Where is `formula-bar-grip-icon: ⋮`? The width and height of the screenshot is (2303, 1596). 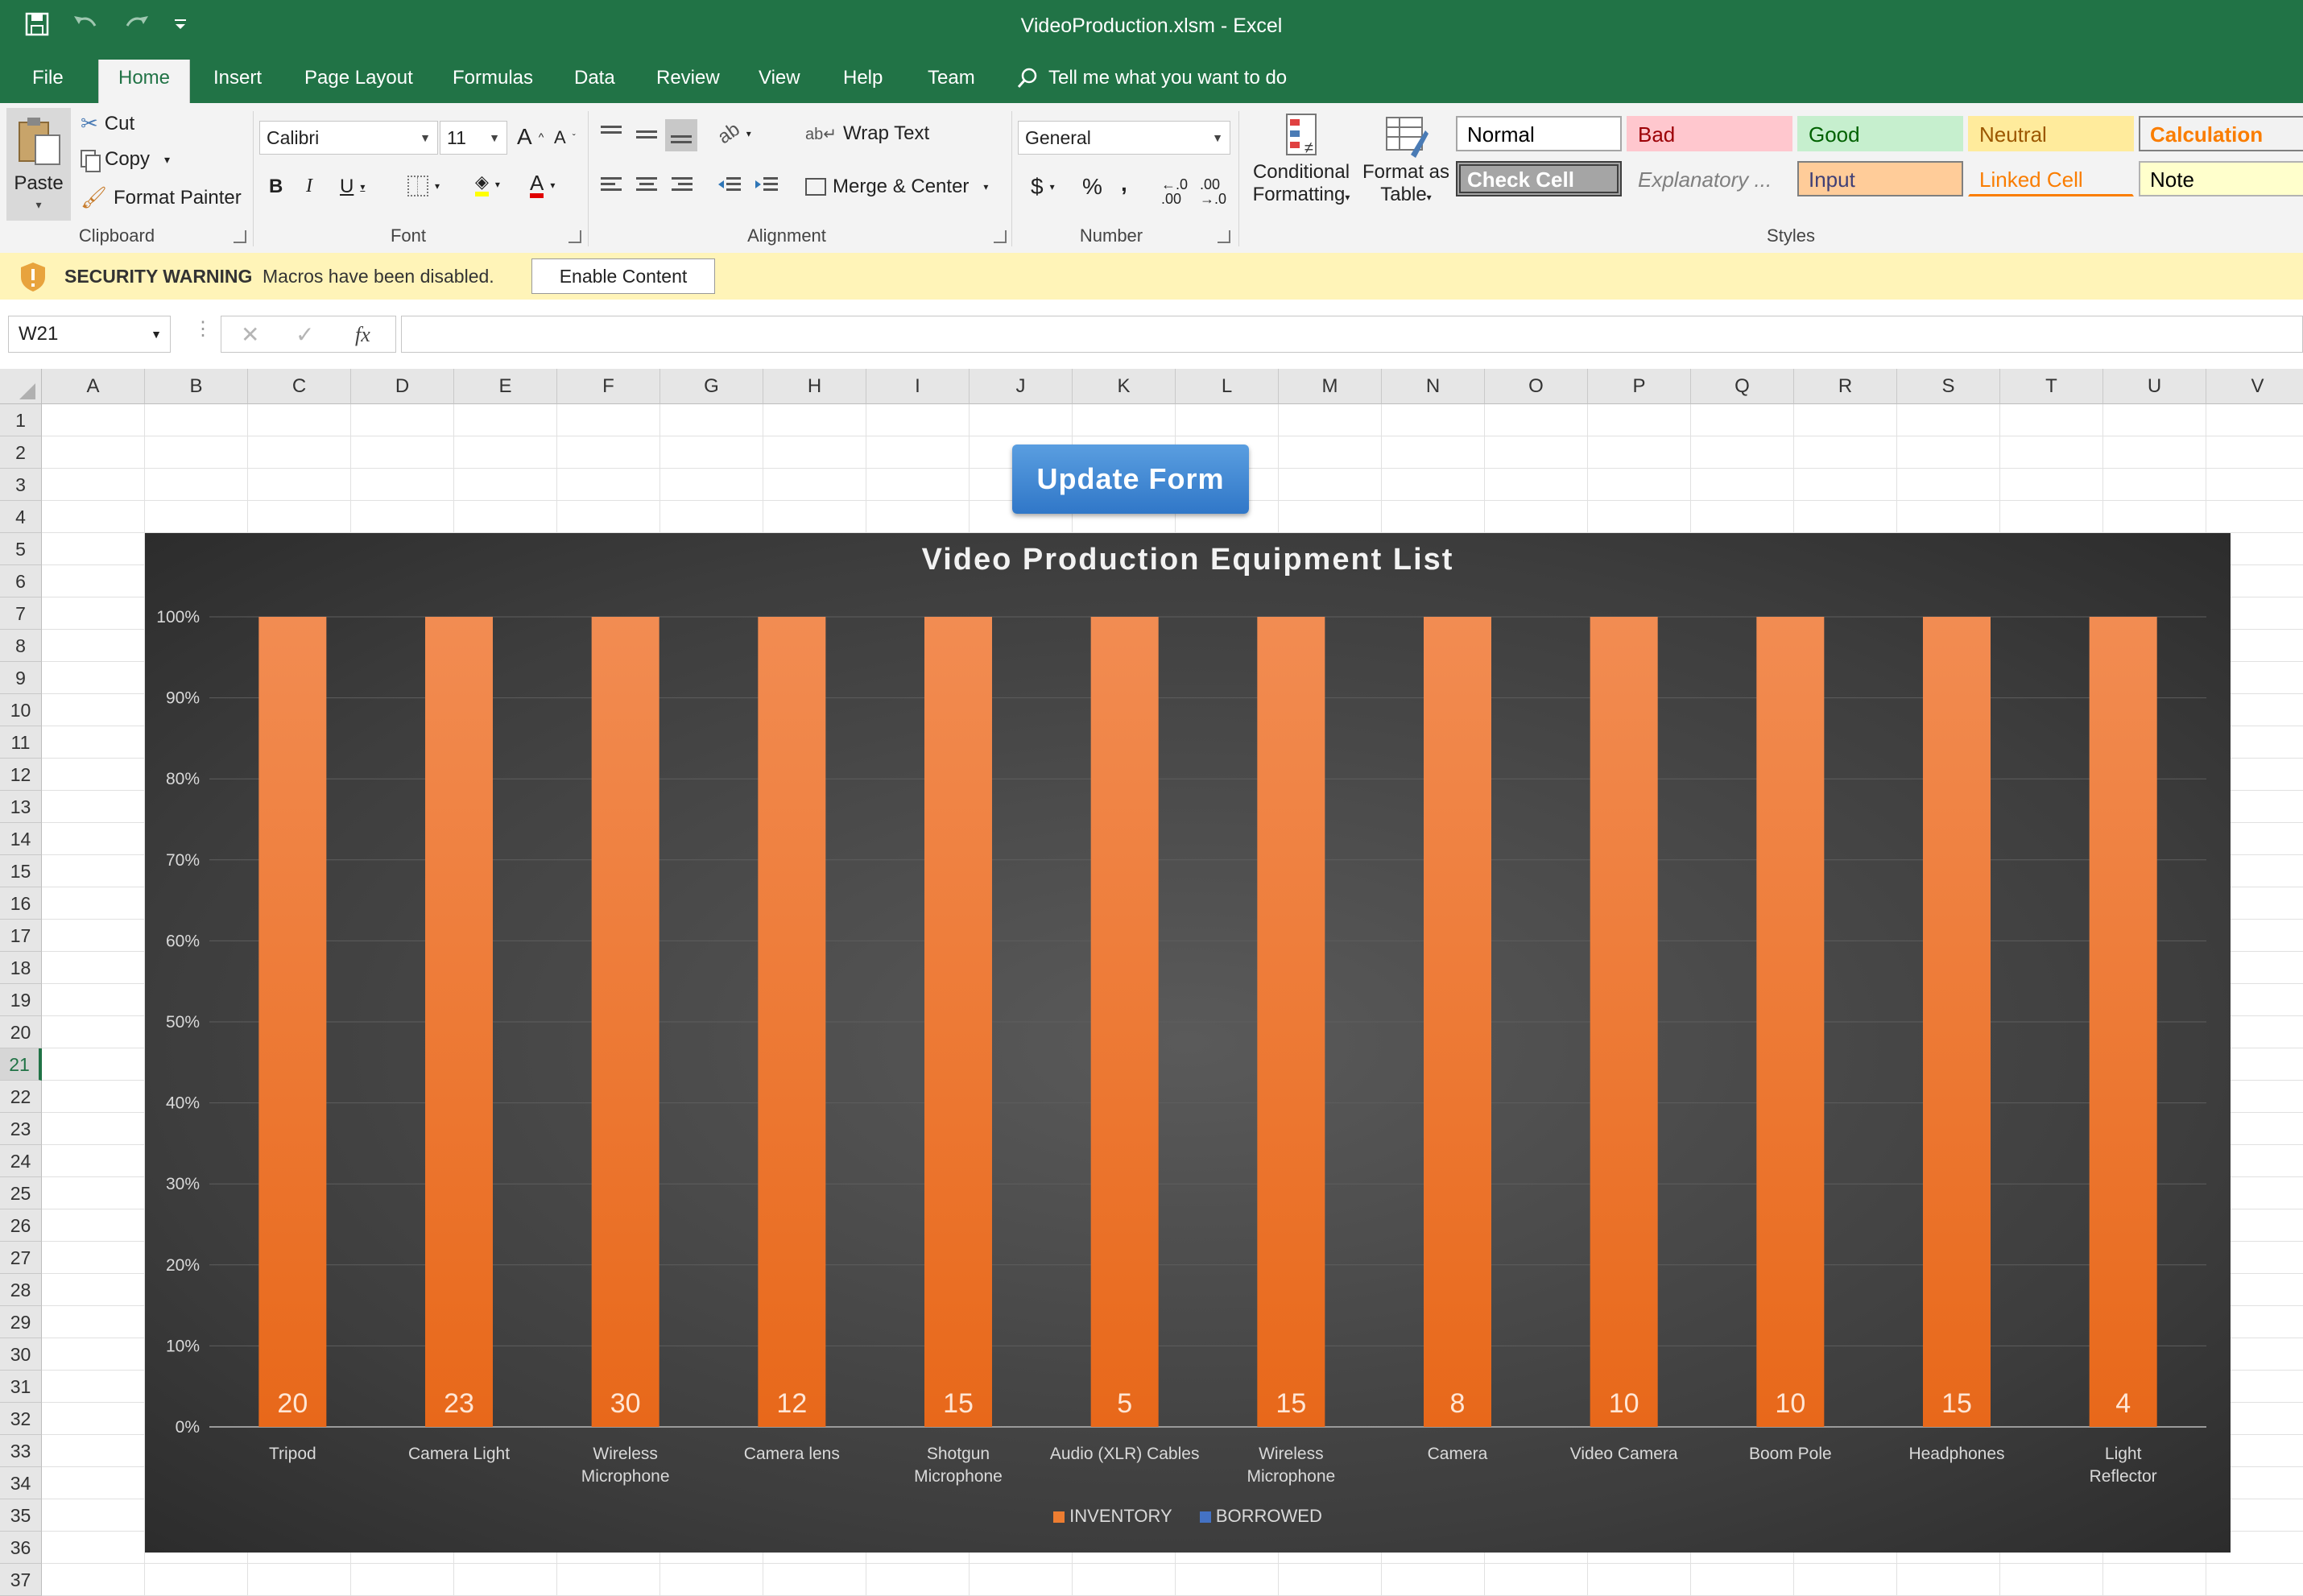
formula-bar-grip-icon: ⋮ is located at coordinates (203, 329).